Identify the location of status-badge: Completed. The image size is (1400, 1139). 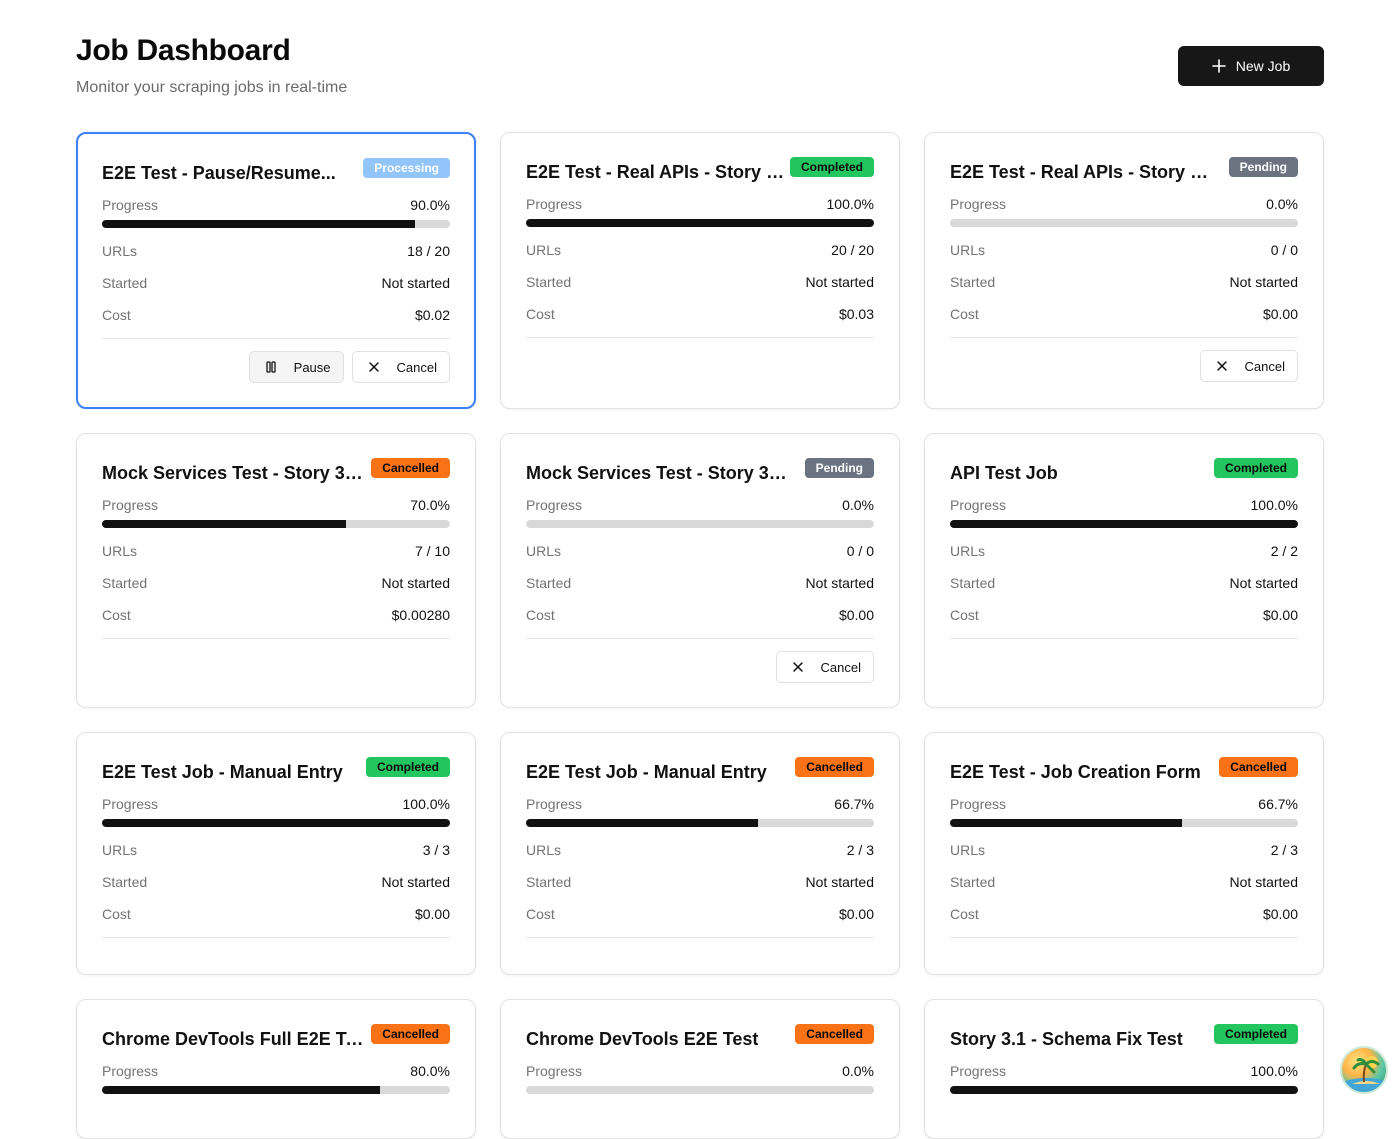
(1255, 468).